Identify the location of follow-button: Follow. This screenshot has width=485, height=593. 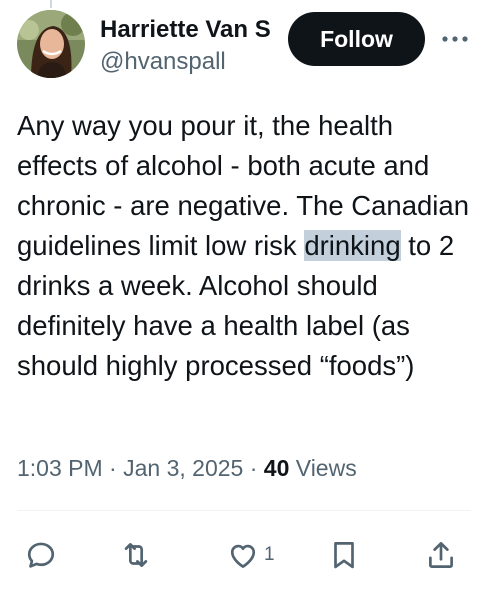
(356, 39).